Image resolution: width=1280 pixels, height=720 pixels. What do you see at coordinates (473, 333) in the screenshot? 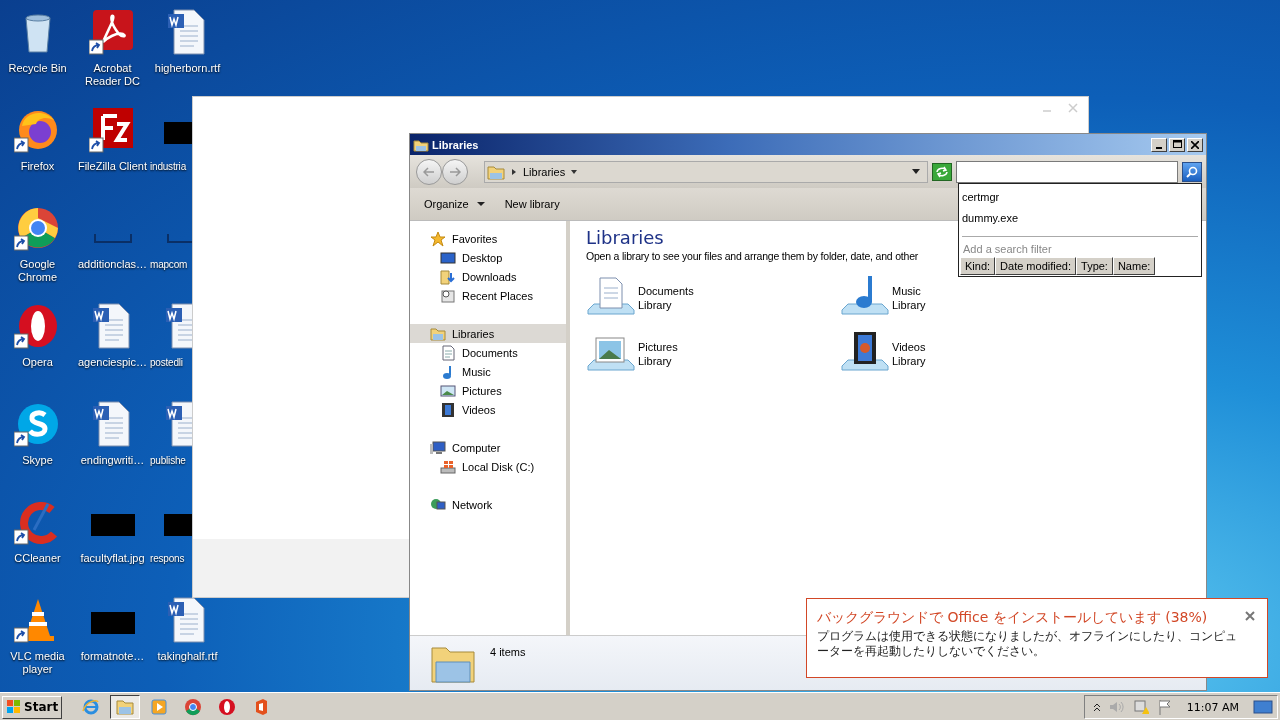
I see `nav-label: Libraries` at bounding box center [473, 333].